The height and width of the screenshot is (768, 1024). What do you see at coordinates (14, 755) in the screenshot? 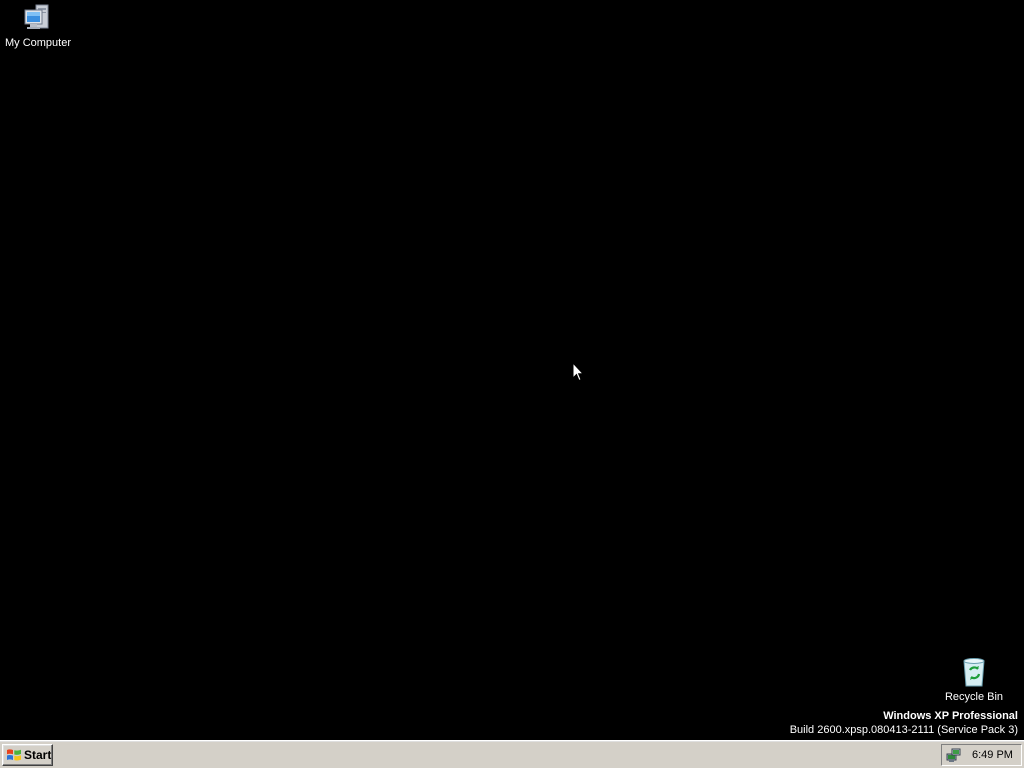
I see `windows-logo-icon` at bounding box center [14, 755].